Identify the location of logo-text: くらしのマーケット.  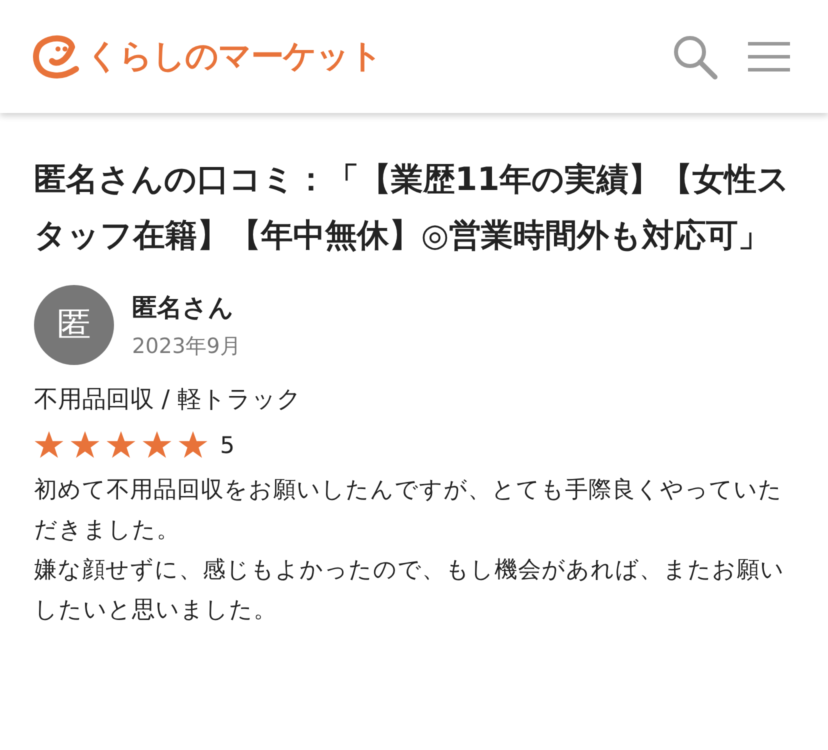
(234, 56).